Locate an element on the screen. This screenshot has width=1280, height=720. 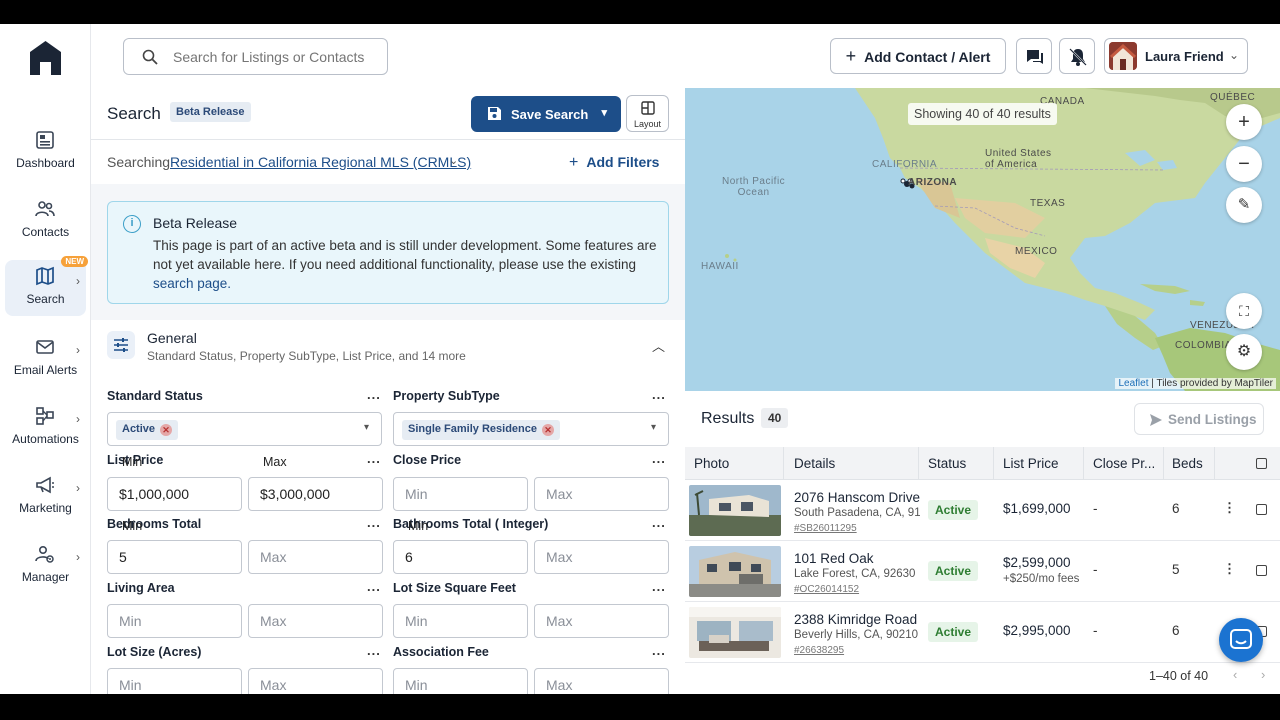
brand-logo is located at coordinates (45, 58).